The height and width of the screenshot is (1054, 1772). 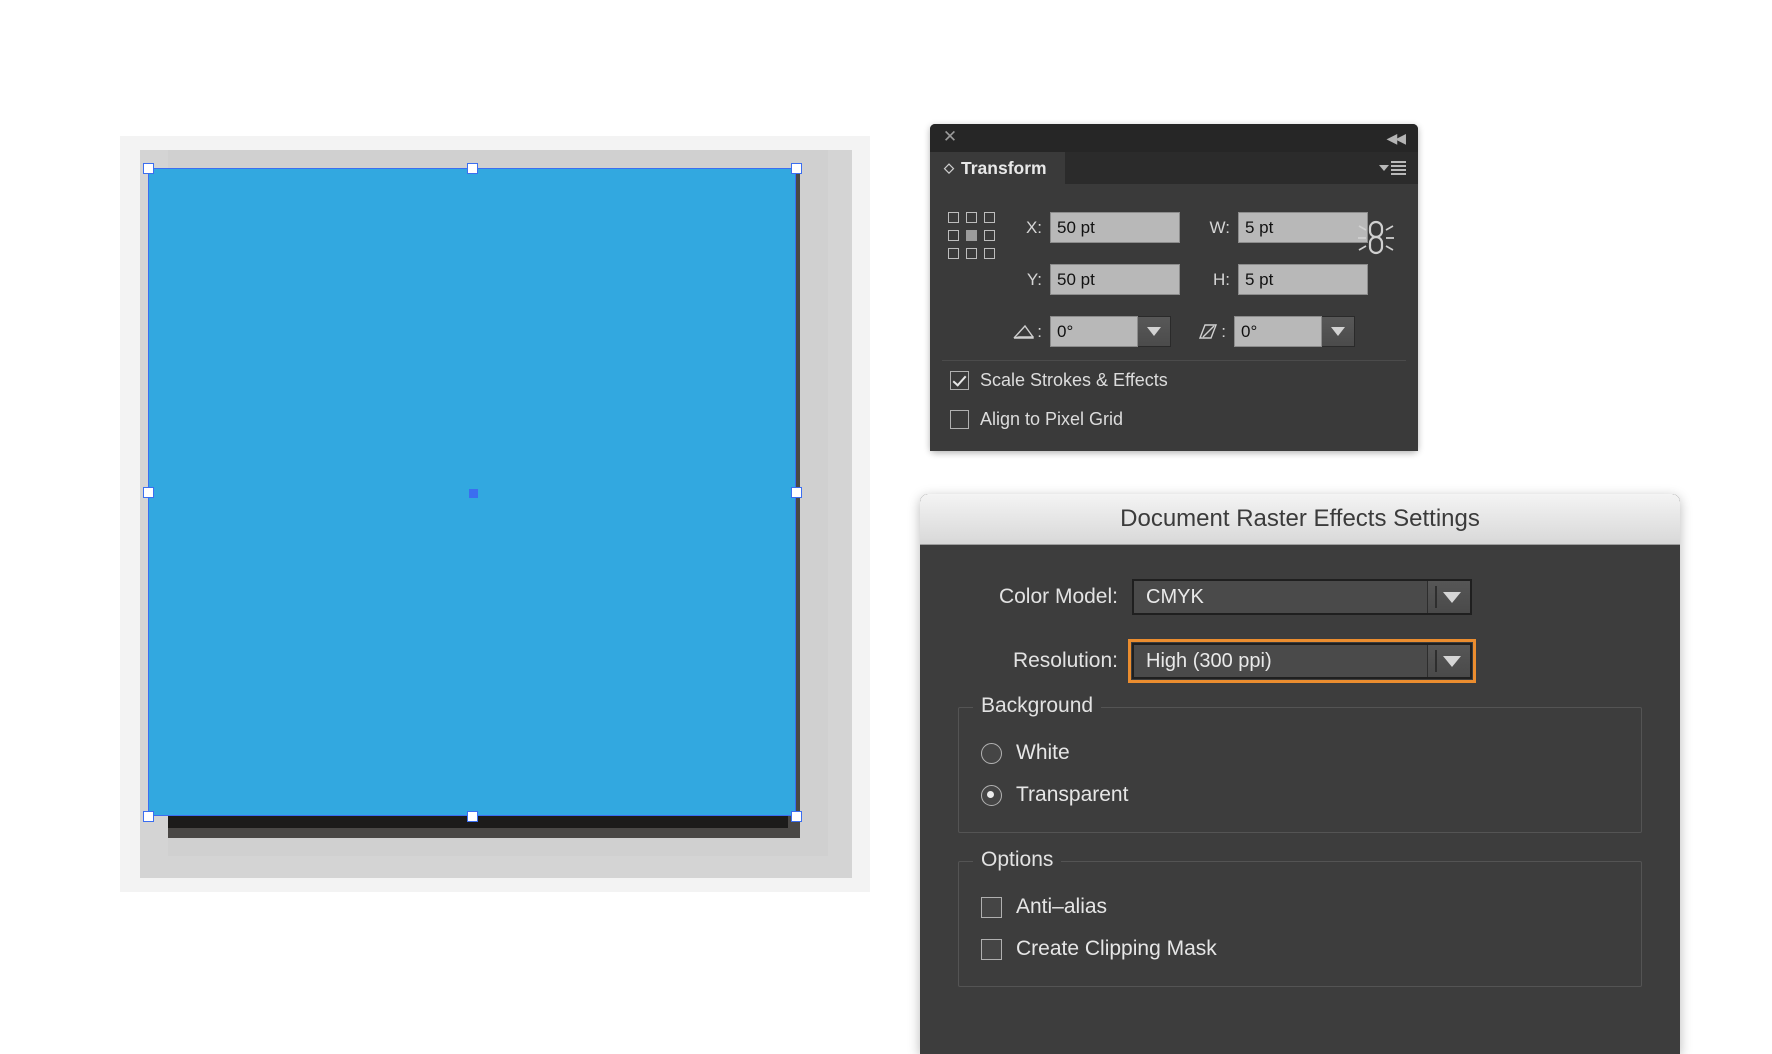 I want to click on panel-menu-icon, so click(x=1392, y=168).